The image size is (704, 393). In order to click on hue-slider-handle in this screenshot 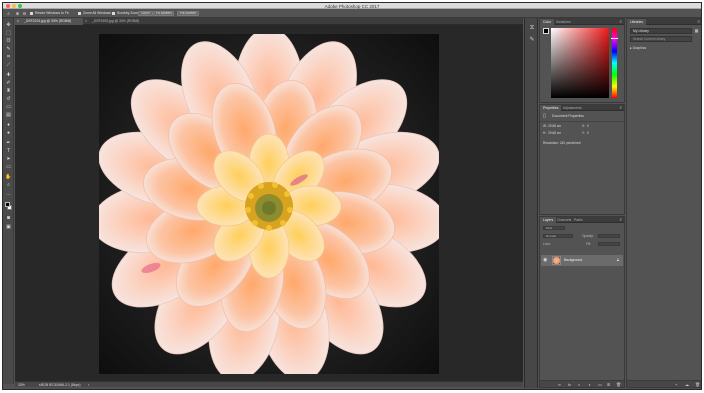, I will do `click(614, 38)`.